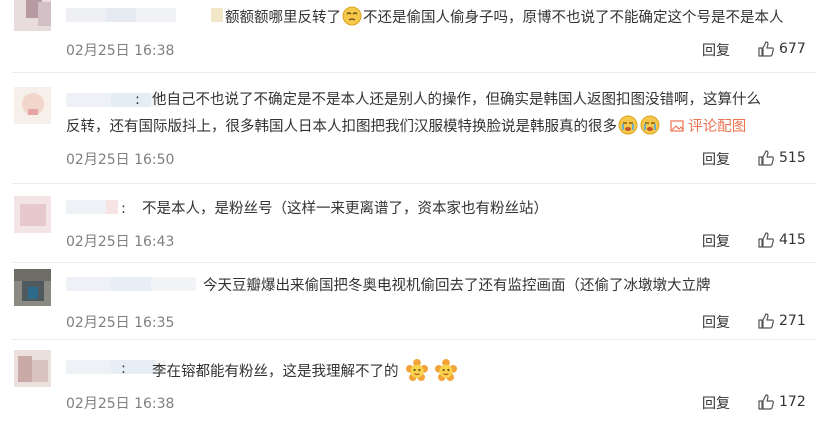 Image resolution: width=828 pixels, height=429 pixels. Describe the element at coordinates (677, 126) in the screenshot. I see `image-icon` at that location.